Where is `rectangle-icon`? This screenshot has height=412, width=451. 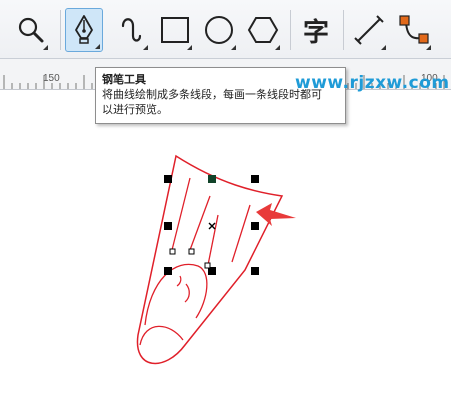
rectangle-icon is located at coordinates (175, 30).